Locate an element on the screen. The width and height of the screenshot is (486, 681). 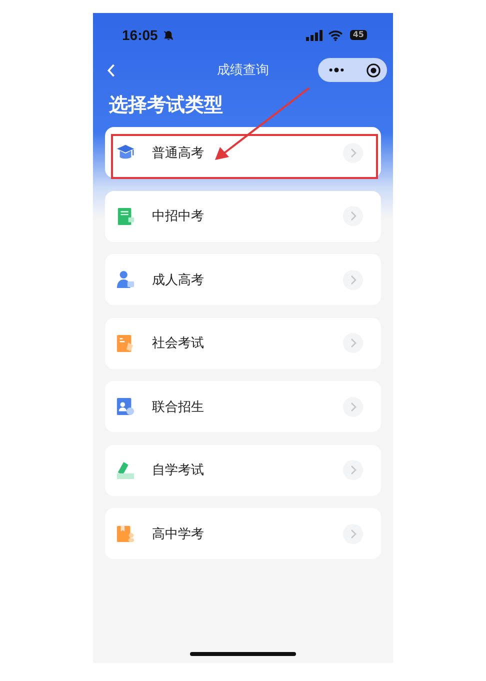
pen-icon is located at coordinates (125, 470).